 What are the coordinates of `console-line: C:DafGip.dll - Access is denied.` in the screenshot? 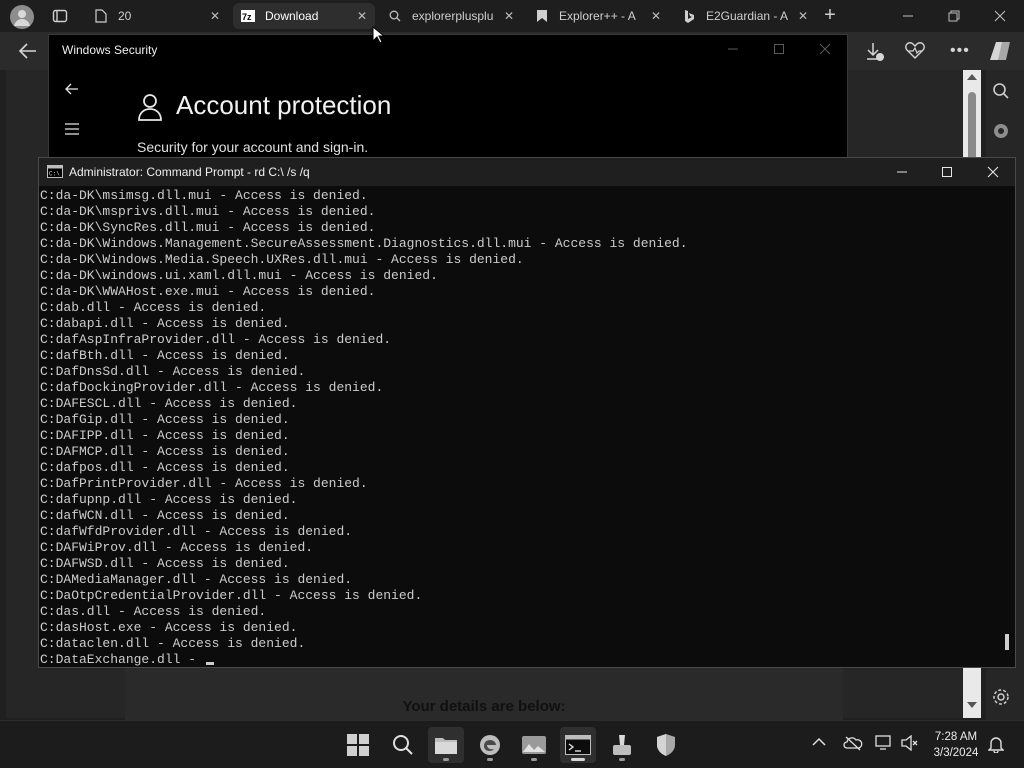 It's located at (165, 419).